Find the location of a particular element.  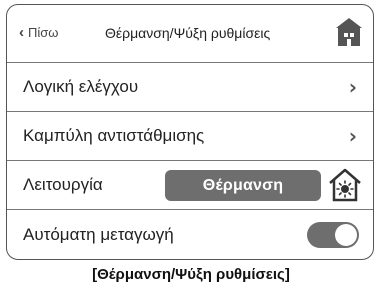

home-button is located at coordinates (349, 32).